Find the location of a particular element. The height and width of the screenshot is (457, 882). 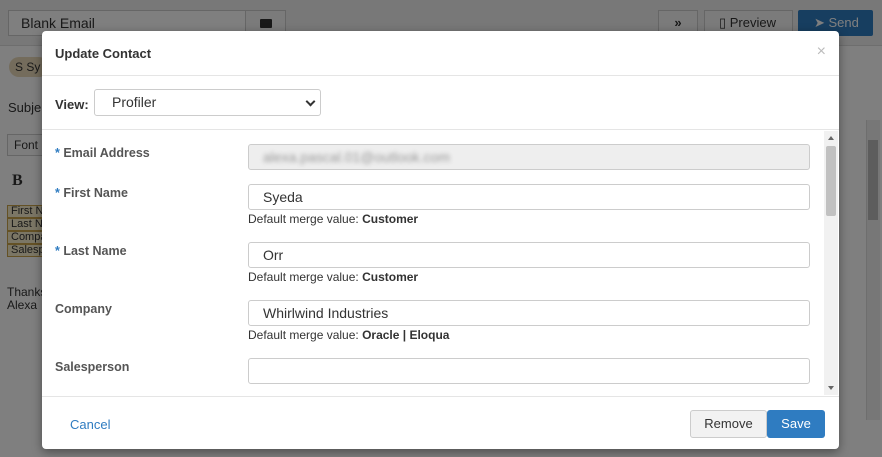

company-help: Default merge value: Oracle | Eloqua is located at coordinates (348, 335).